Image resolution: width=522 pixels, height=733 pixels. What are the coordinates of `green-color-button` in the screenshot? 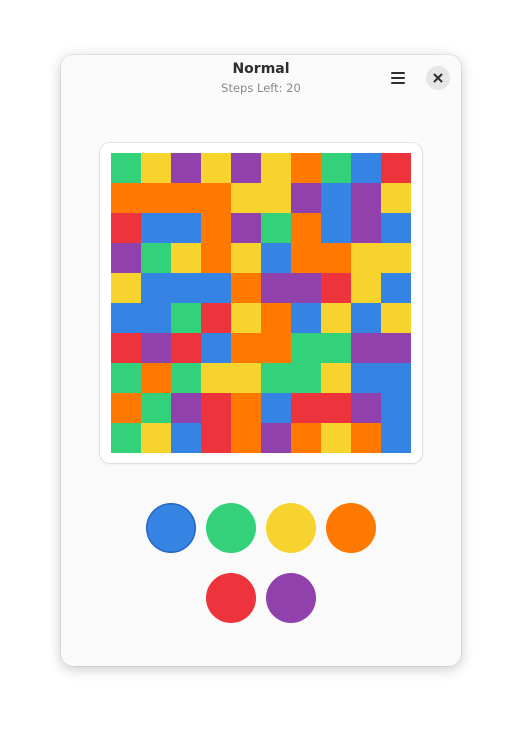 It's located at (231, 528).